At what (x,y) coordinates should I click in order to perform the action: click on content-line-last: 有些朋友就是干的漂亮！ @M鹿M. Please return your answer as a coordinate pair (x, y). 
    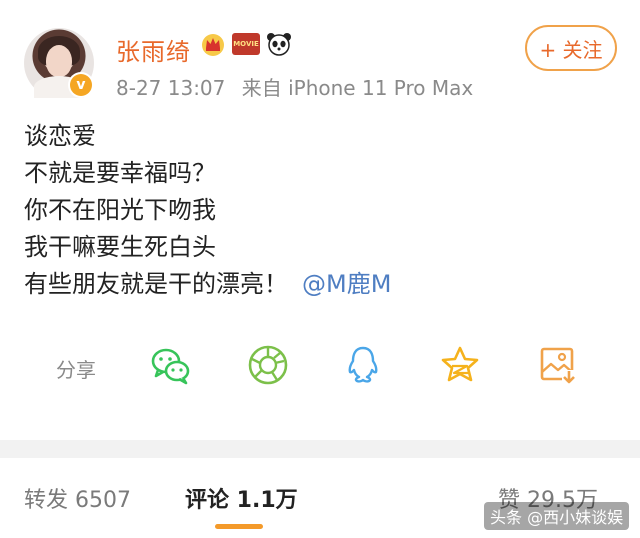
    Looking at the image, I should click on (207, 284).